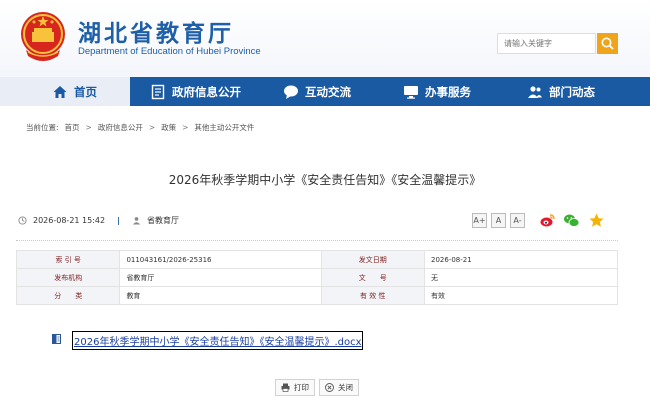 This screenshot has height=406, width=650. I want to click on validity-label: 有 效 性, so click(373, 295).